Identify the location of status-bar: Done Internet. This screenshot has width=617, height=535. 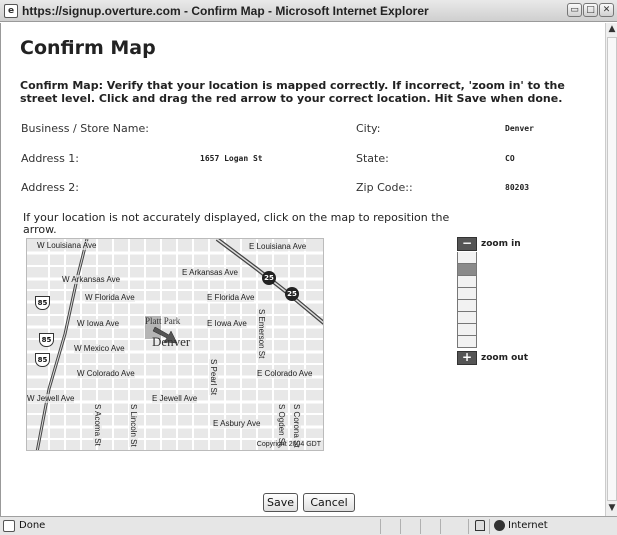
(308, 525).